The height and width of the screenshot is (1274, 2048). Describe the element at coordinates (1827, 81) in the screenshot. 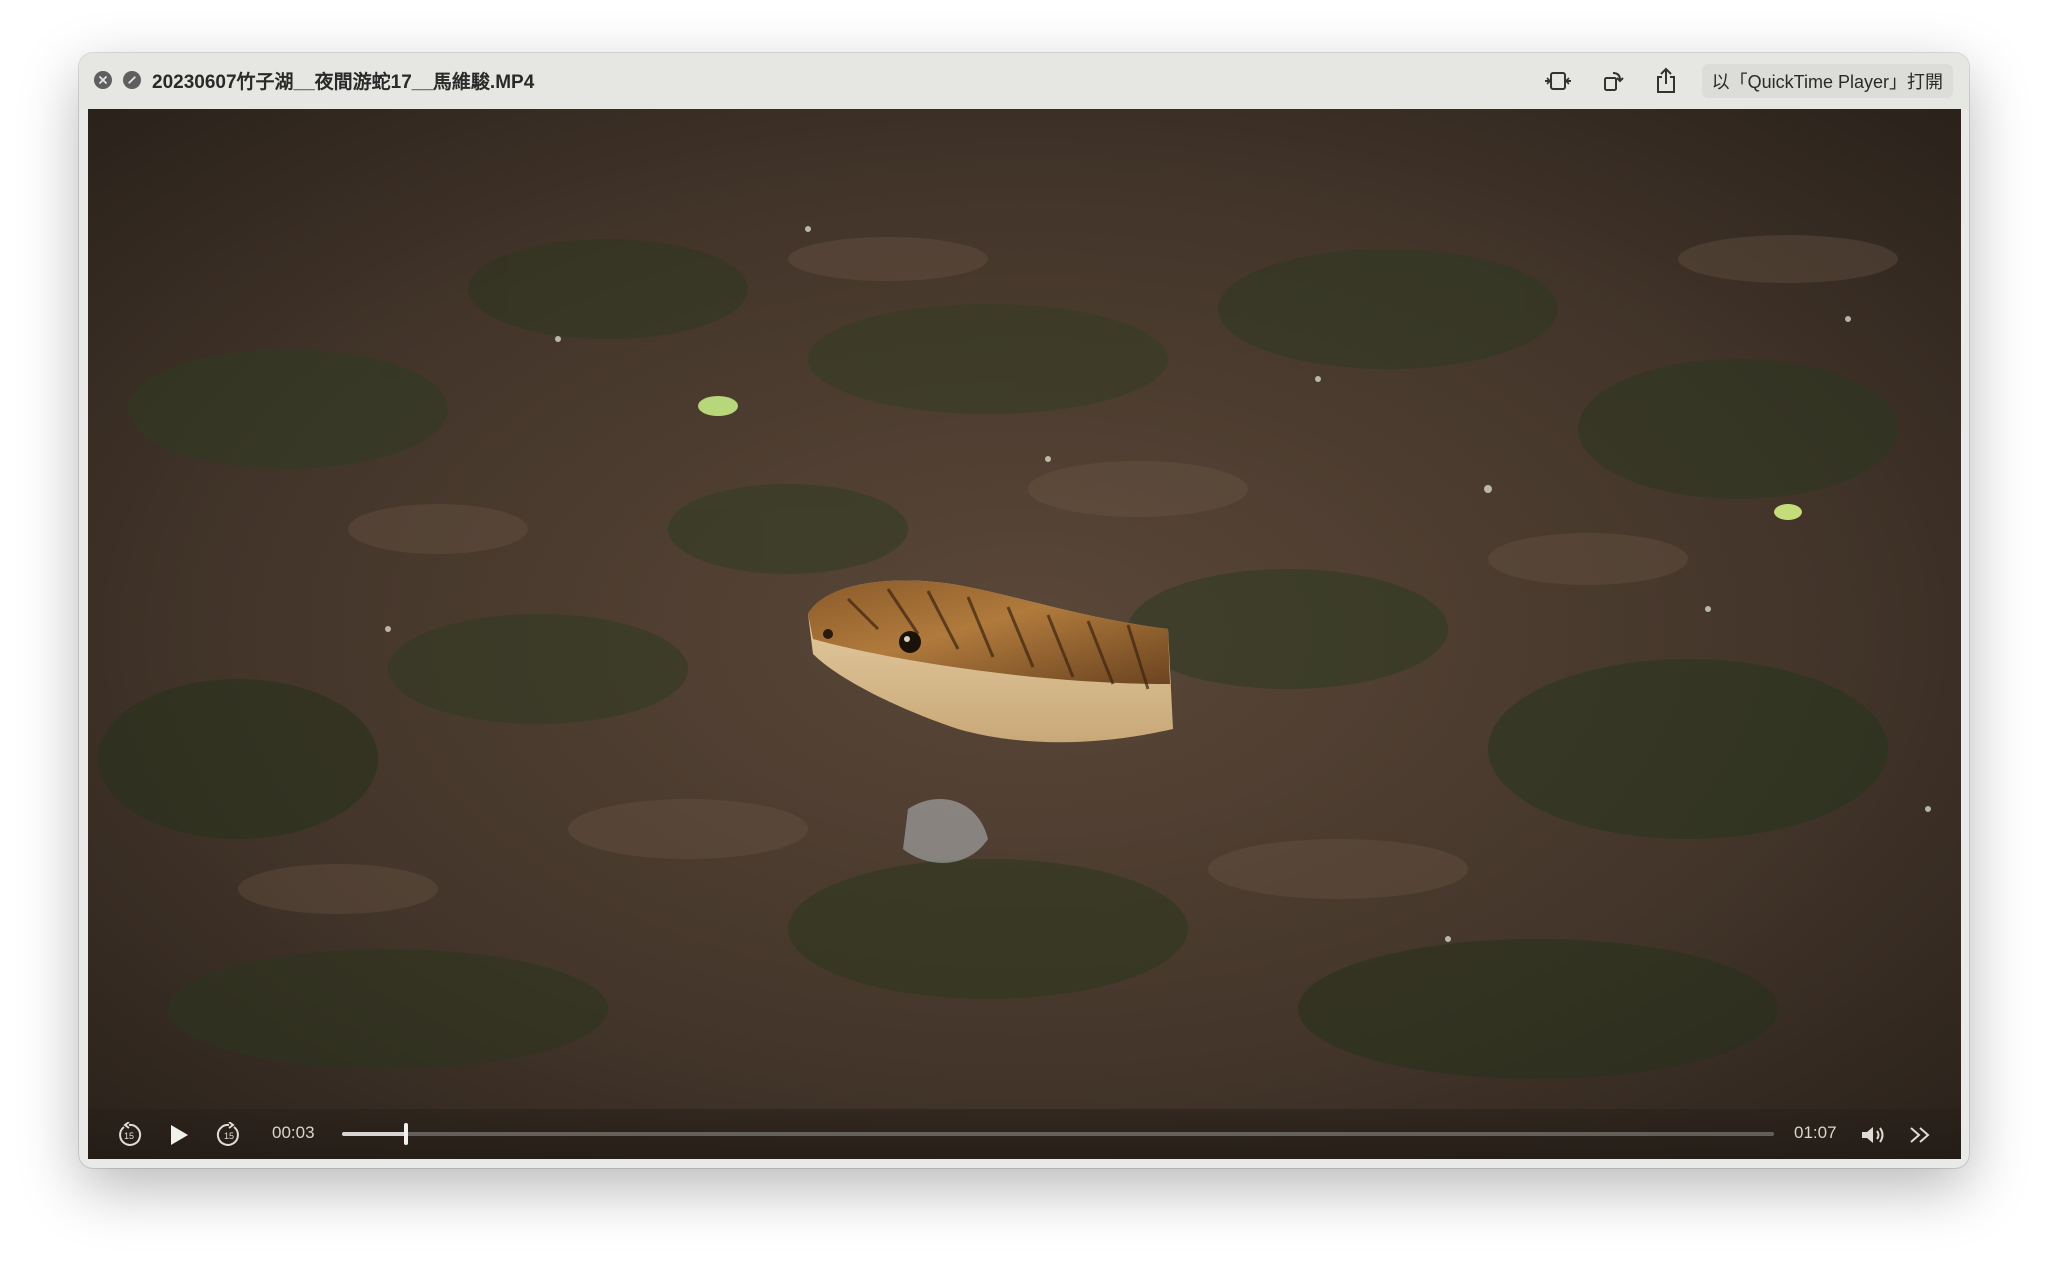

I see `open-with-quicktime-button: 以「QuickTime Player」打開` at that location.